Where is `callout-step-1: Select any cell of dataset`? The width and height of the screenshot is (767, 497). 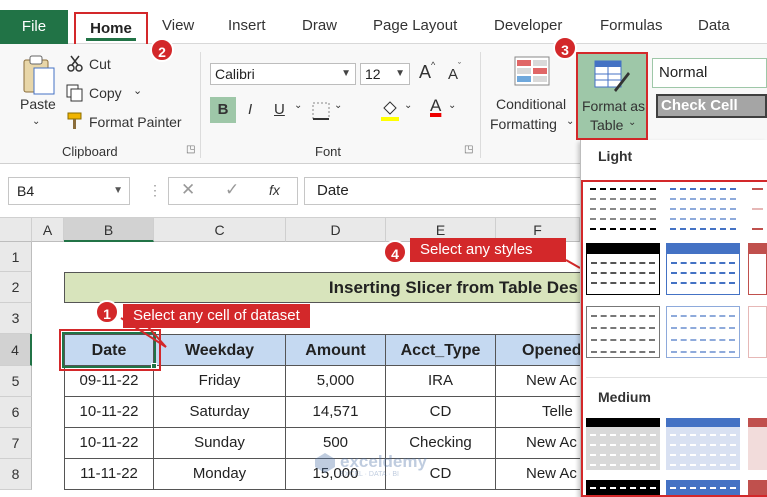 callout-step-1: Select any cell of dataset is located at coordinates (216, 316).